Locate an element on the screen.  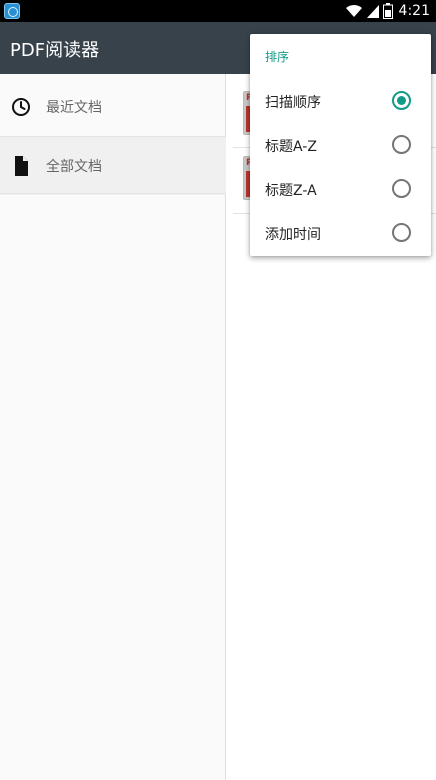
nav-item-all-documents: 全部文档 is located at coordinates (113, 166).